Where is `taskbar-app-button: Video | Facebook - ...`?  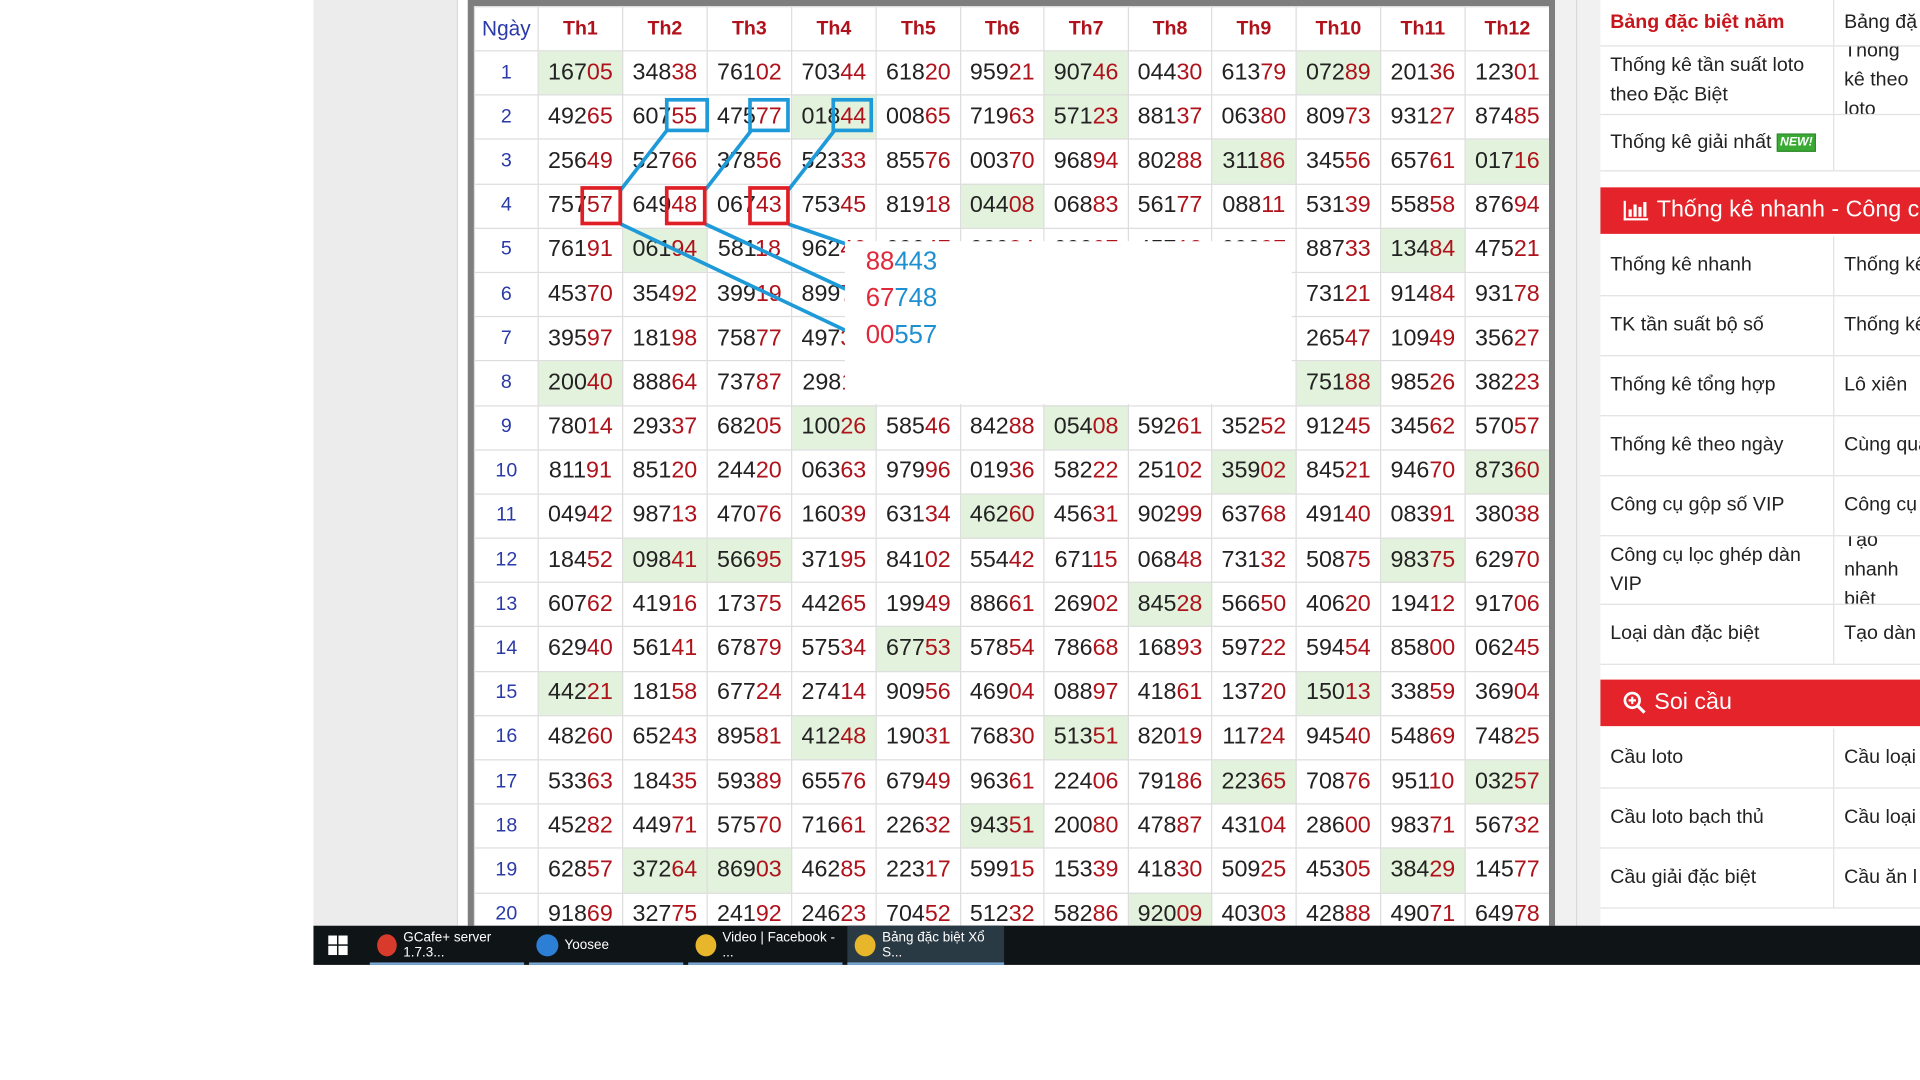
taskbar-app-button: Video | Facebook - ... is located at coordinates (765, 945).